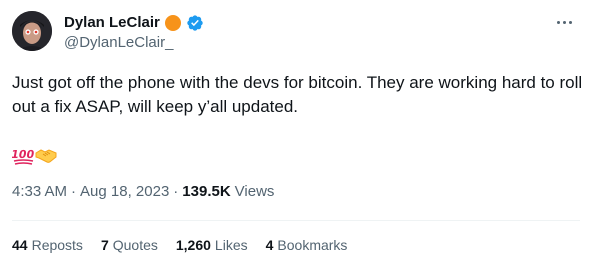 This screenshot has height=267, width=592. I want to click on stat-count: 44, so click(20, 245).